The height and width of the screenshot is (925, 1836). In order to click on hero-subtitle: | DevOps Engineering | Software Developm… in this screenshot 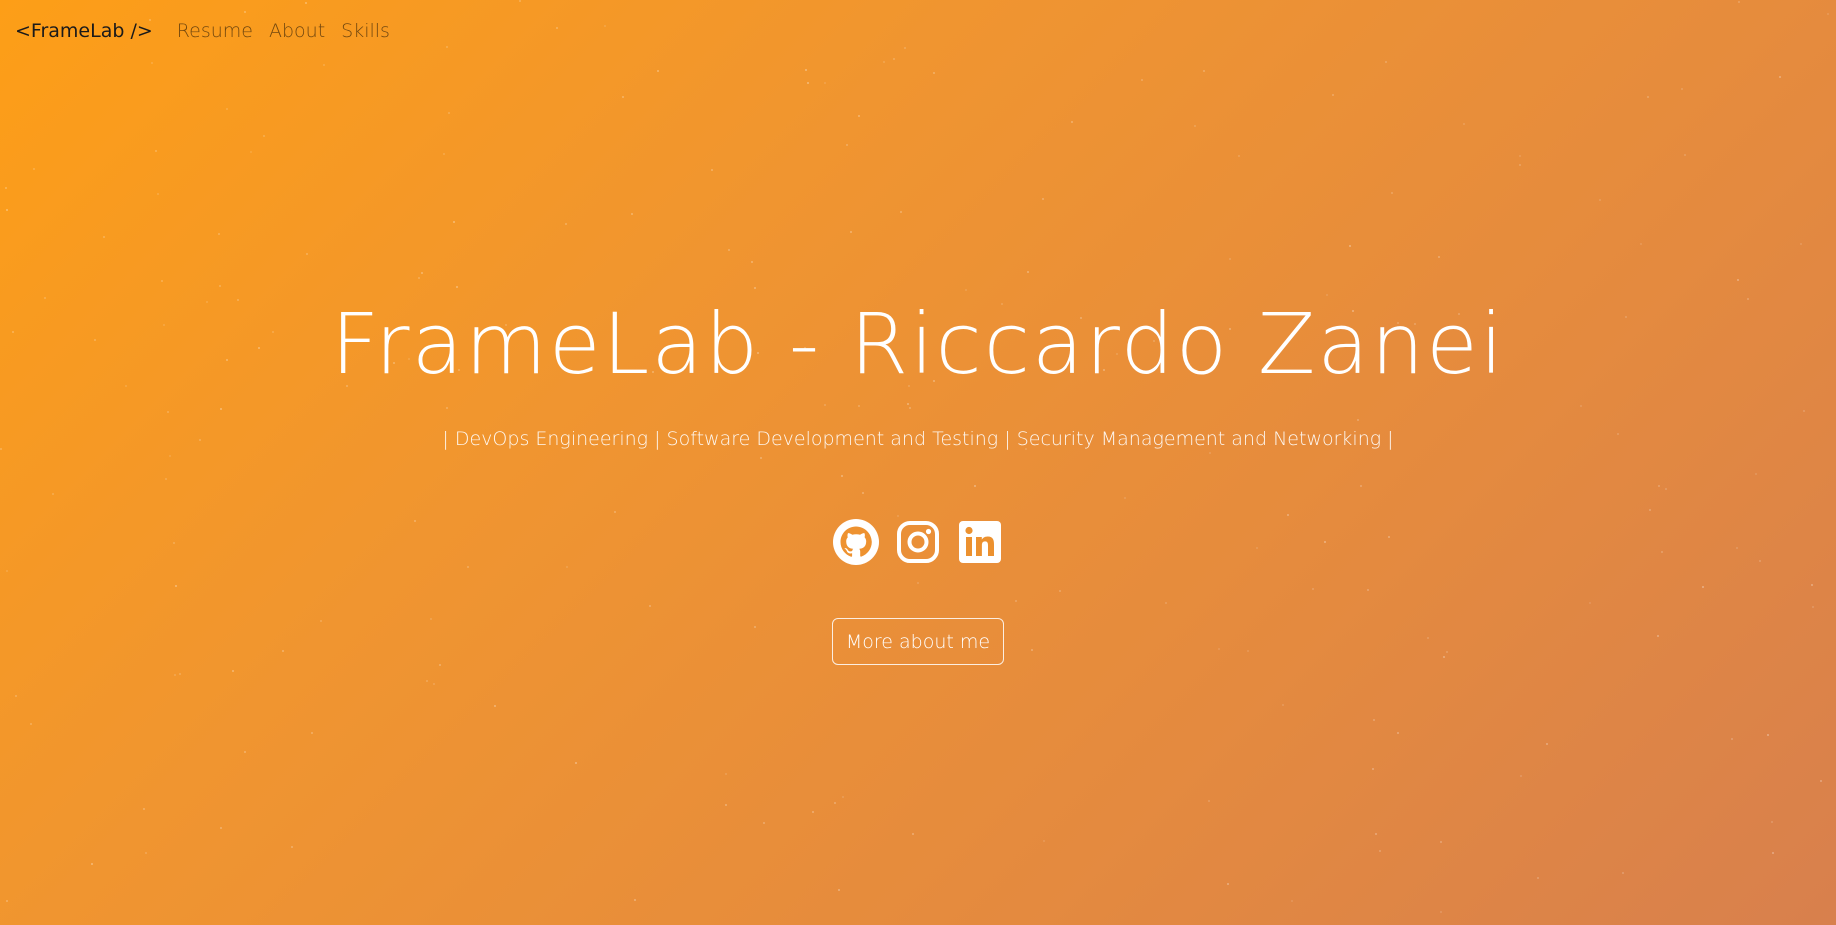, I will do `click(918, 439)`.